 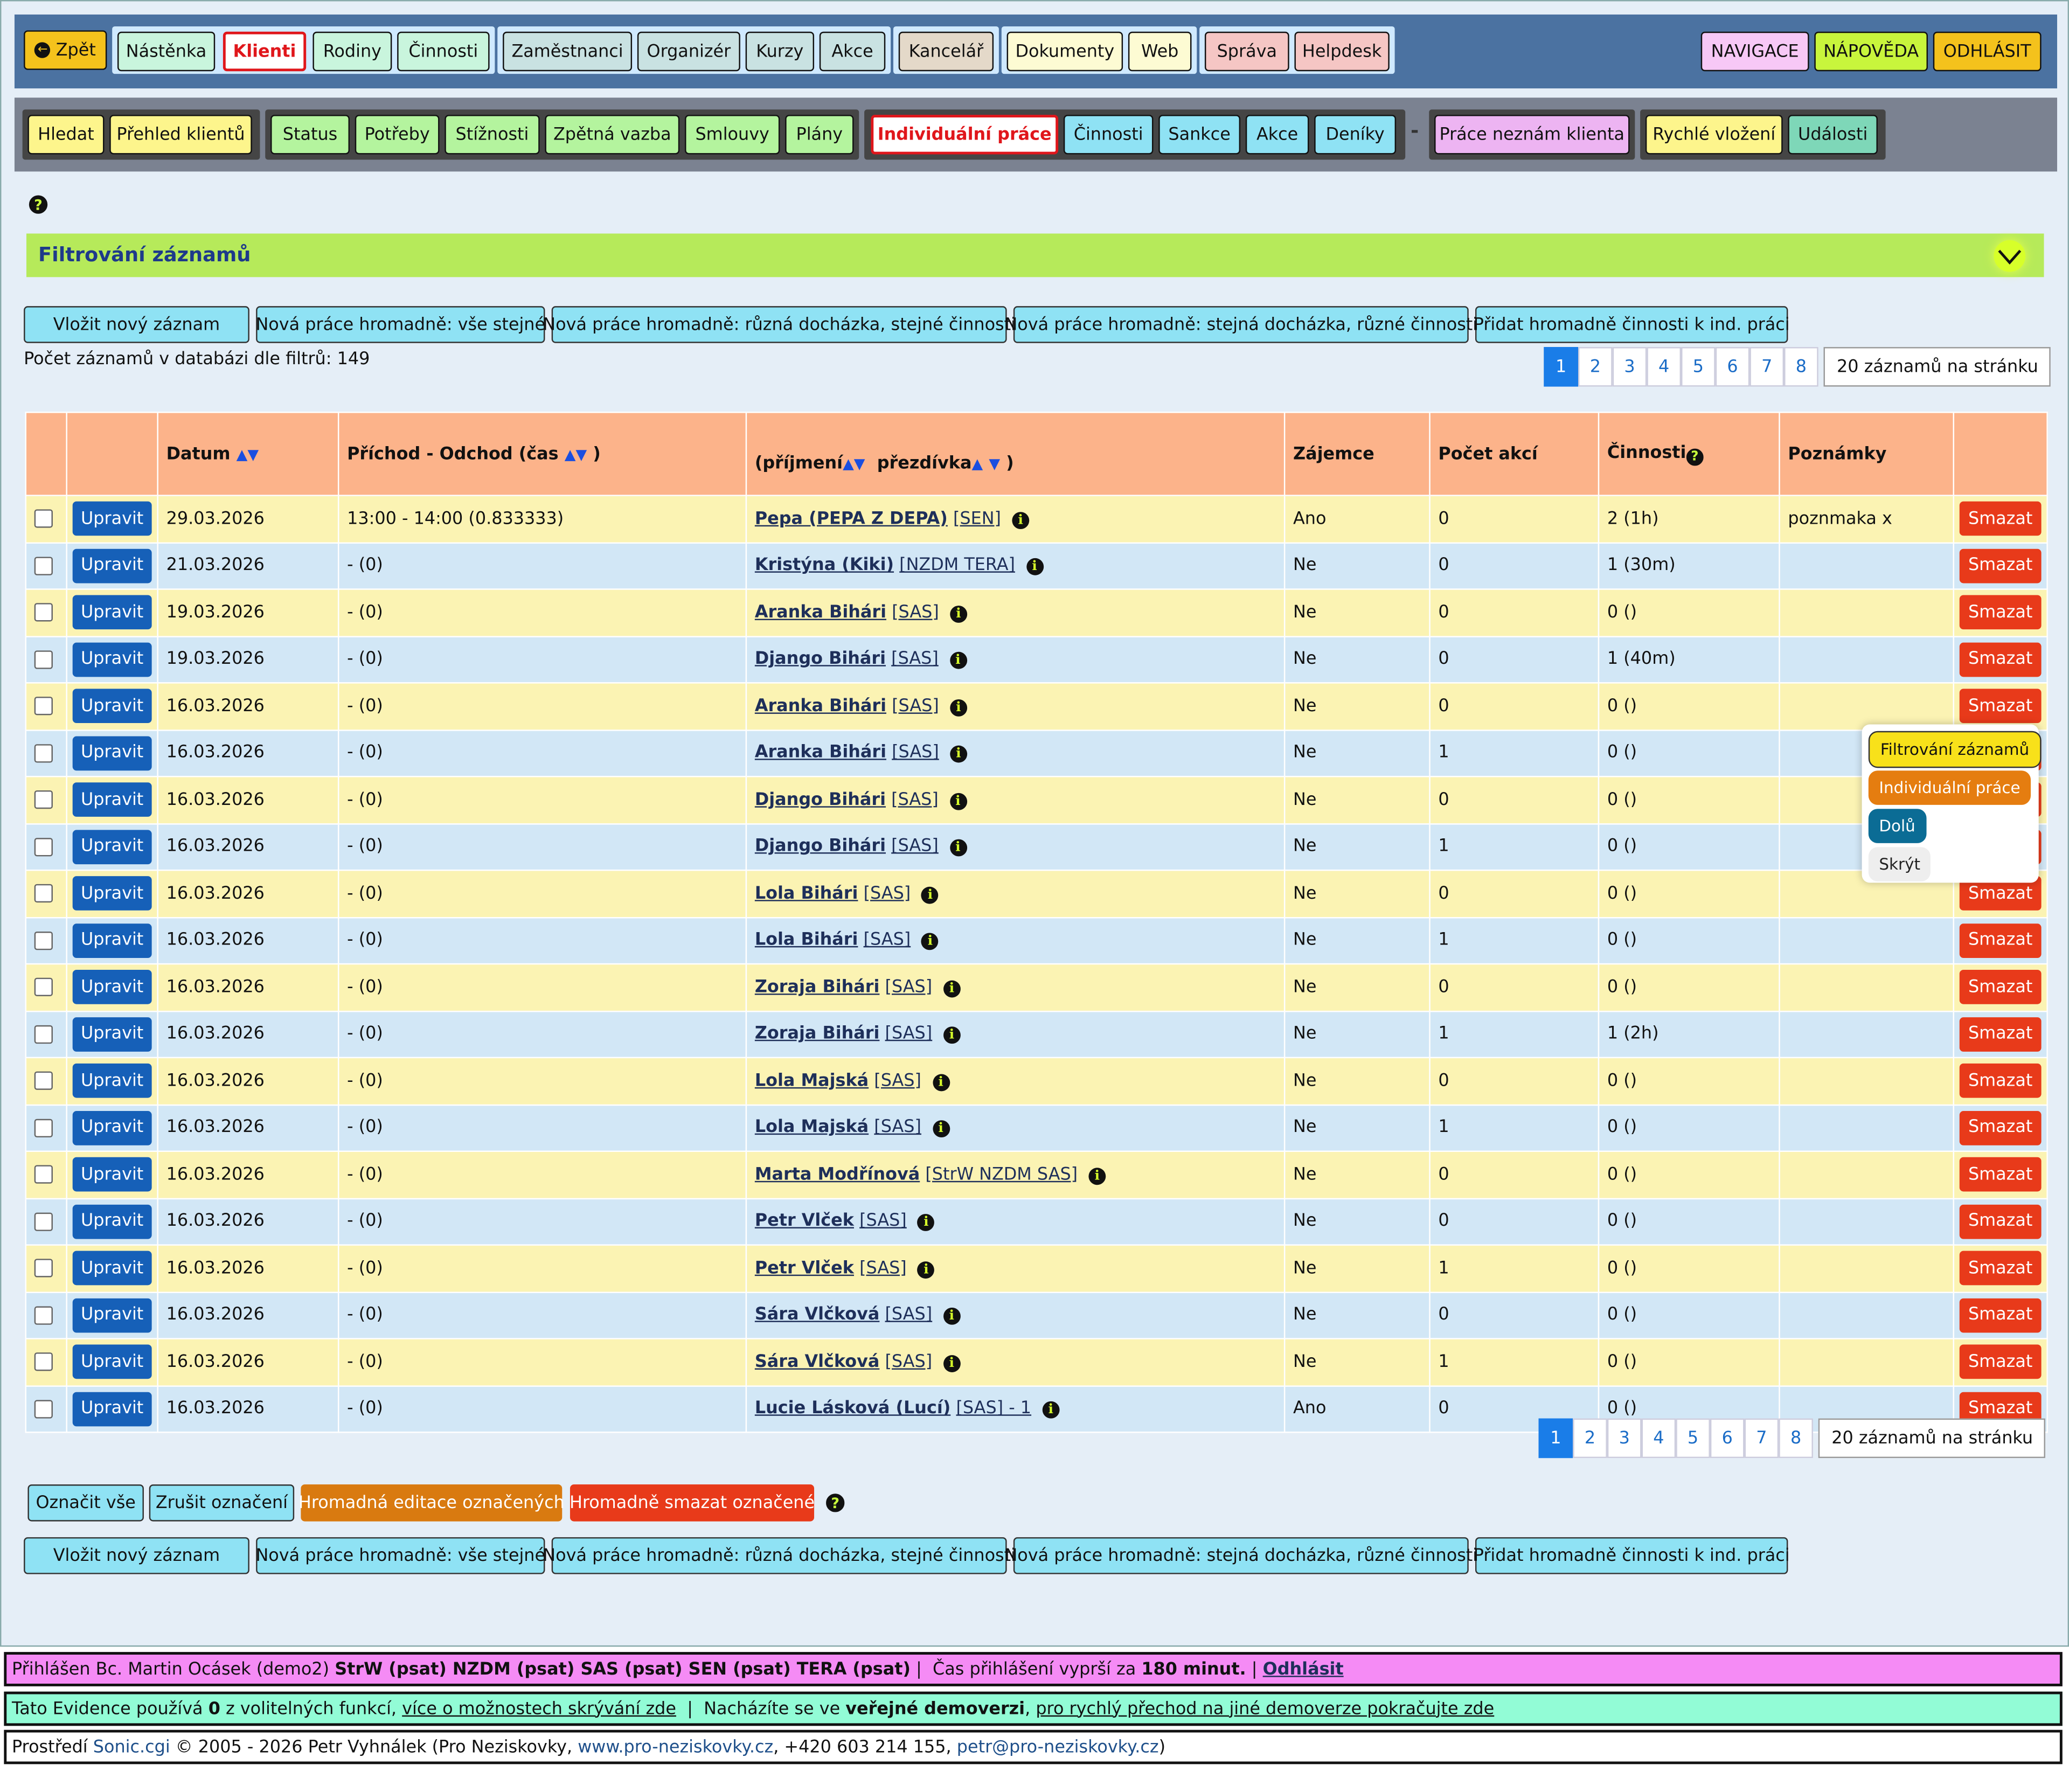 I want to click on nav-klienti: Klienti, so click(x=265, y=52).